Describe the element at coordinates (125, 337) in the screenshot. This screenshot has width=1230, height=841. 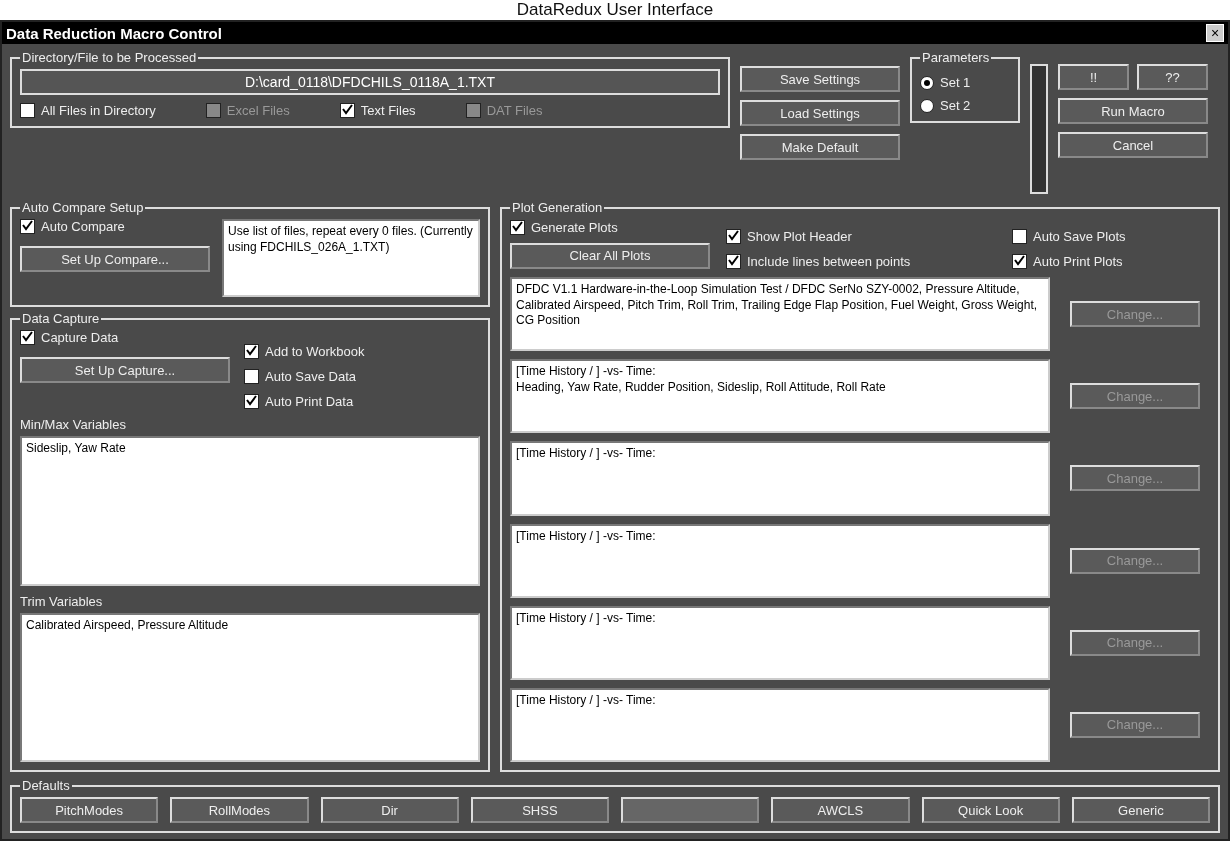
I see `checkbox: Capture Data` at that location.